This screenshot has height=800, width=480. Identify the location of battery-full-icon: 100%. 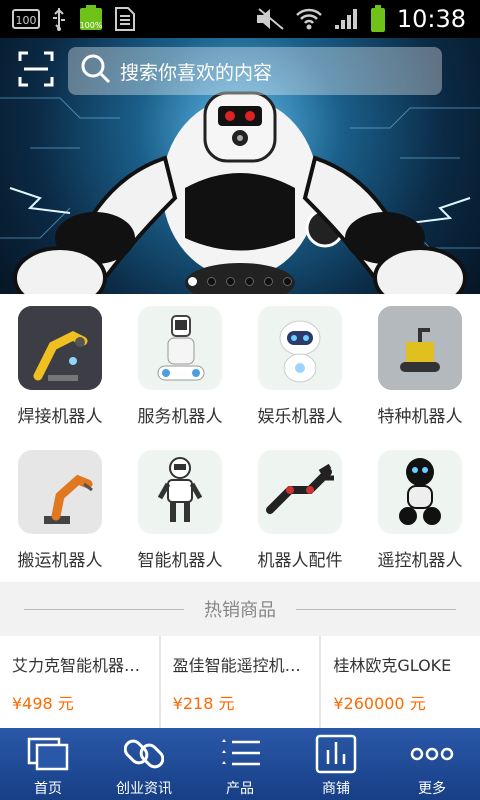
(91, 19).